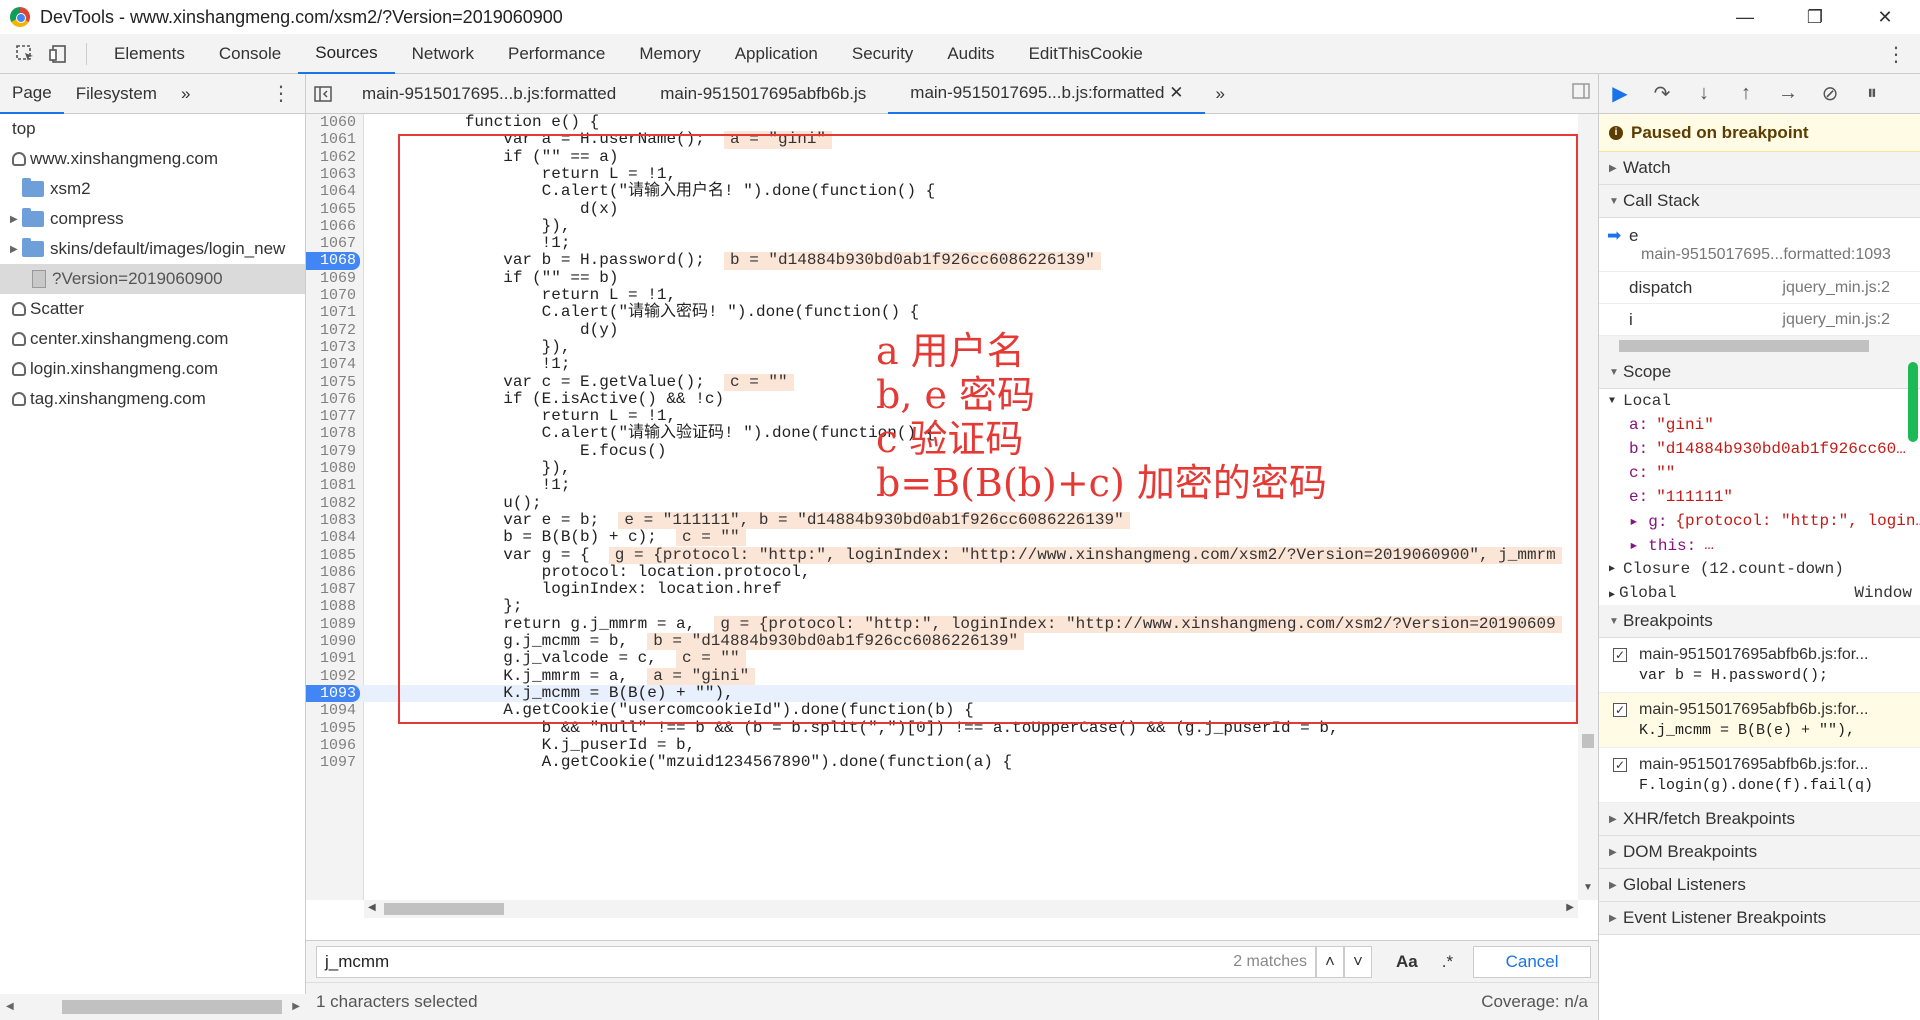  I want to click on line-number: 1071, so click(331, 312).